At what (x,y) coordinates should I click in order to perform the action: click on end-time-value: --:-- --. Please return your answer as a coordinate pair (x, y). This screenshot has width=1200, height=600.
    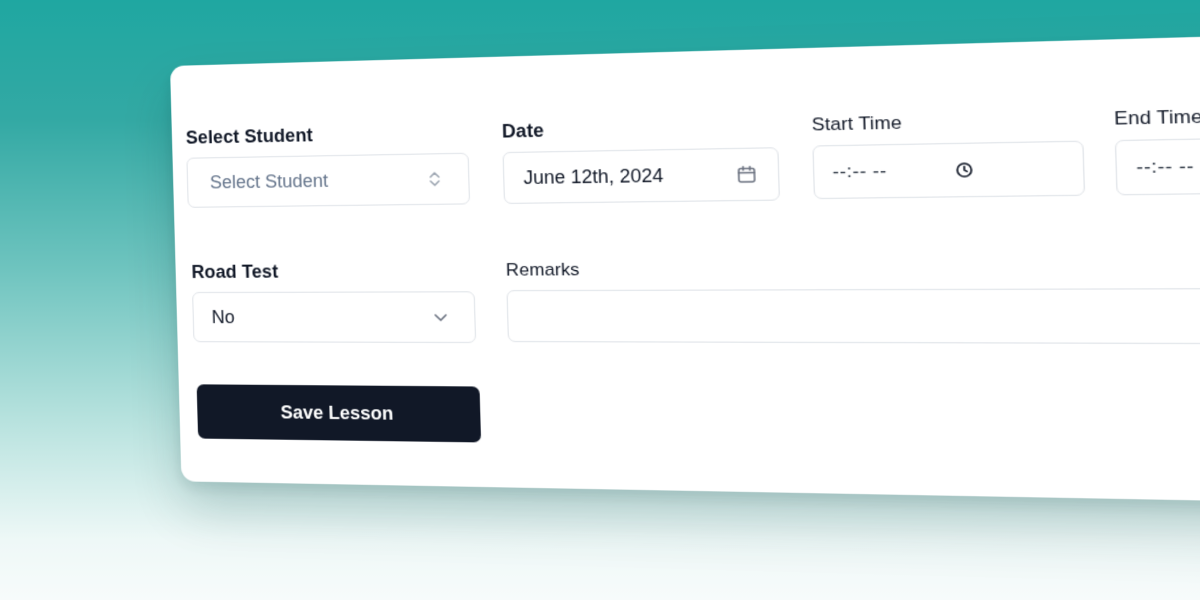
    Looking at the image, I should click on (1168, 166).